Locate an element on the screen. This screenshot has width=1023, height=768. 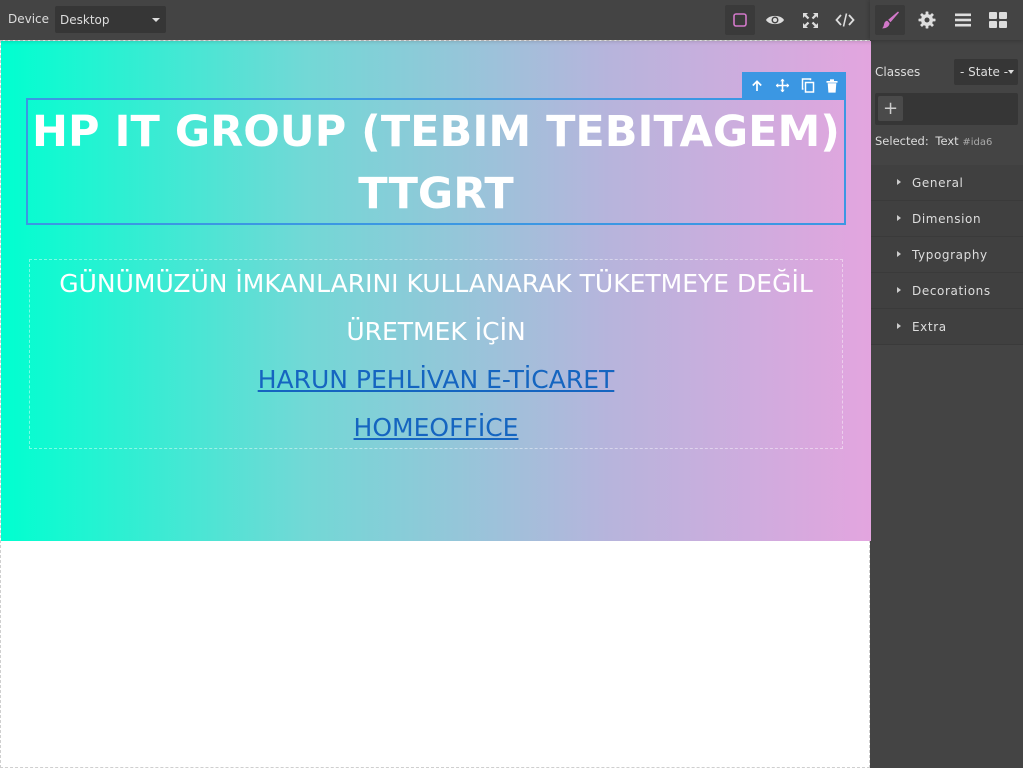
arrow-up-icon is located at coordinates (757, 86).